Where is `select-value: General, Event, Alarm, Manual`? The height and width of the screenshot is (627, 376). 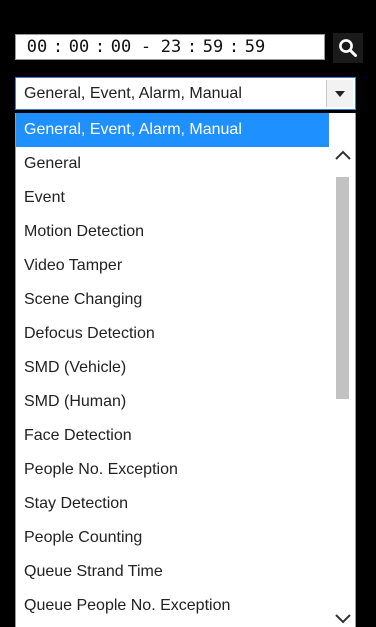
select-value: General, Event, Alarm, Manual is located at coordinates (133, 93).